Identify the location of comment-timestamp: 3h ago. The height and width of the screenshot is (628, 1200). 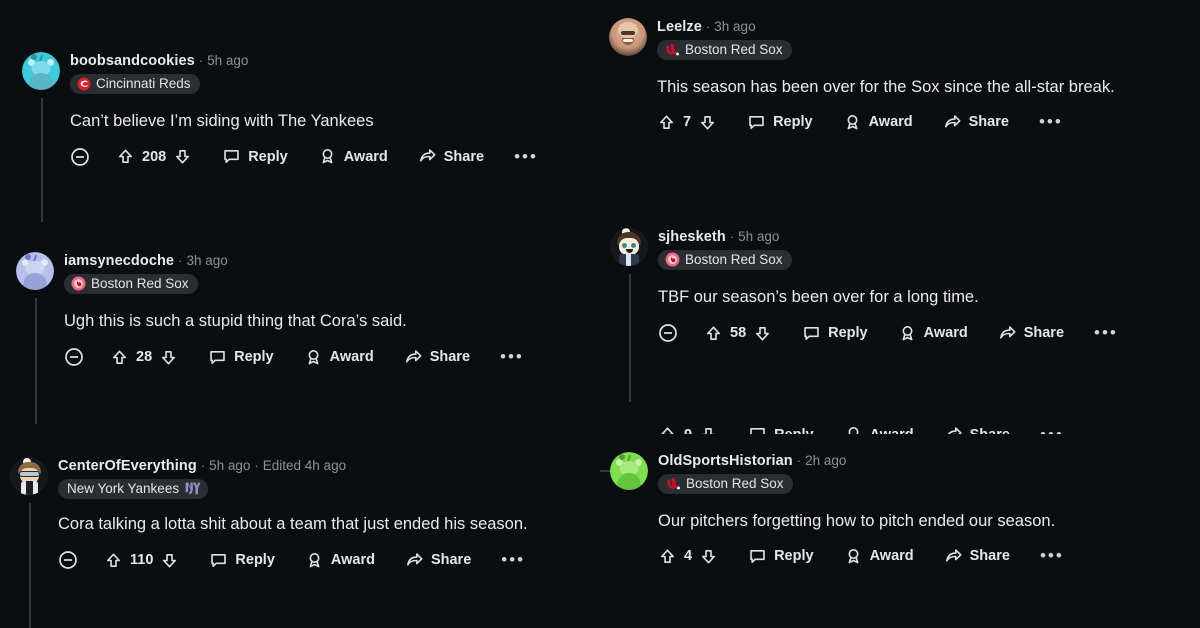
(207, 260).